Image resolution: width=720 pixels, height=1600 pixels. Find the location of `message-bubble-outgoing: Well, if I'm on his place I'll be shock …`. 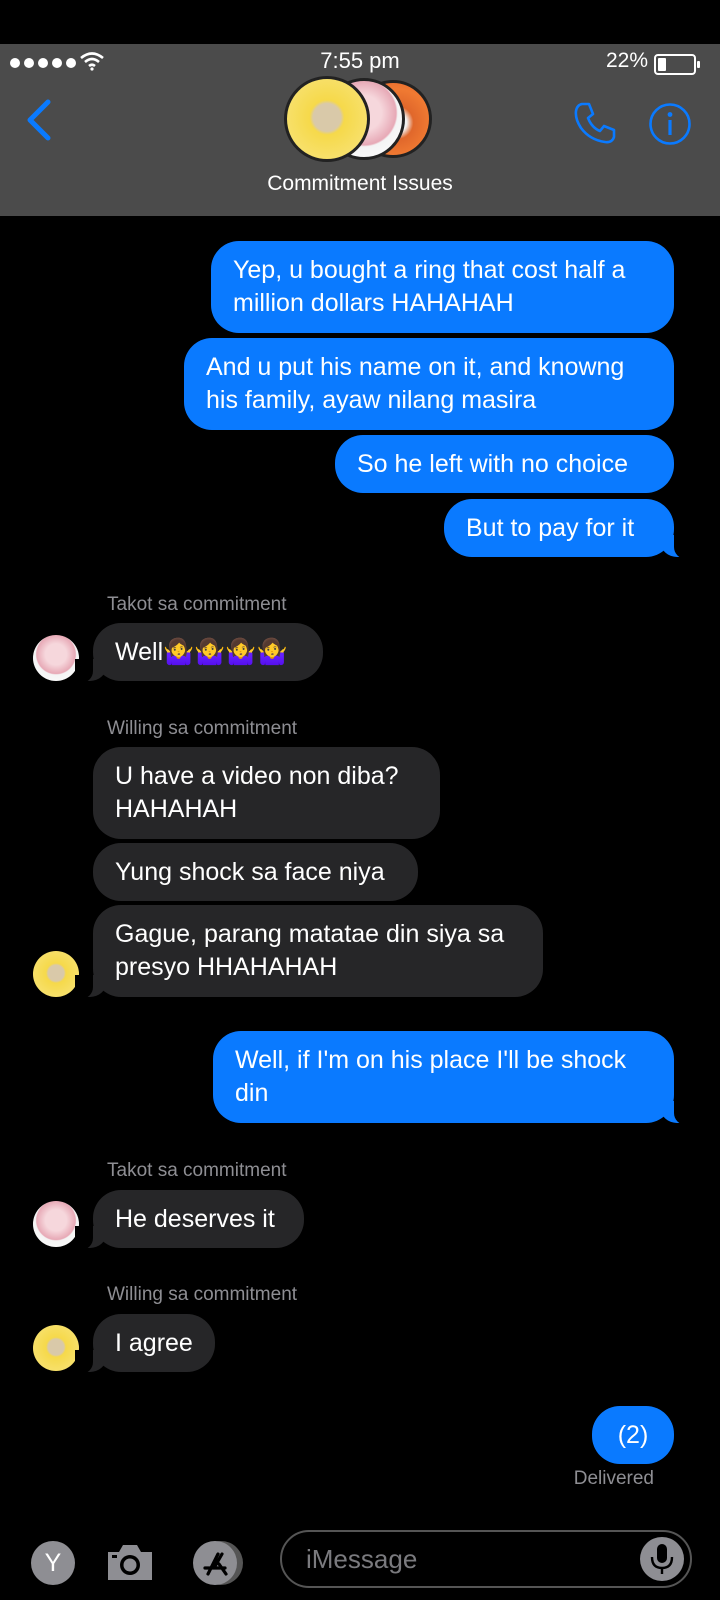

message-bubble-outgoing: Well, if I'm on his place I'll be shock … is located at coordinates (452, 1078).